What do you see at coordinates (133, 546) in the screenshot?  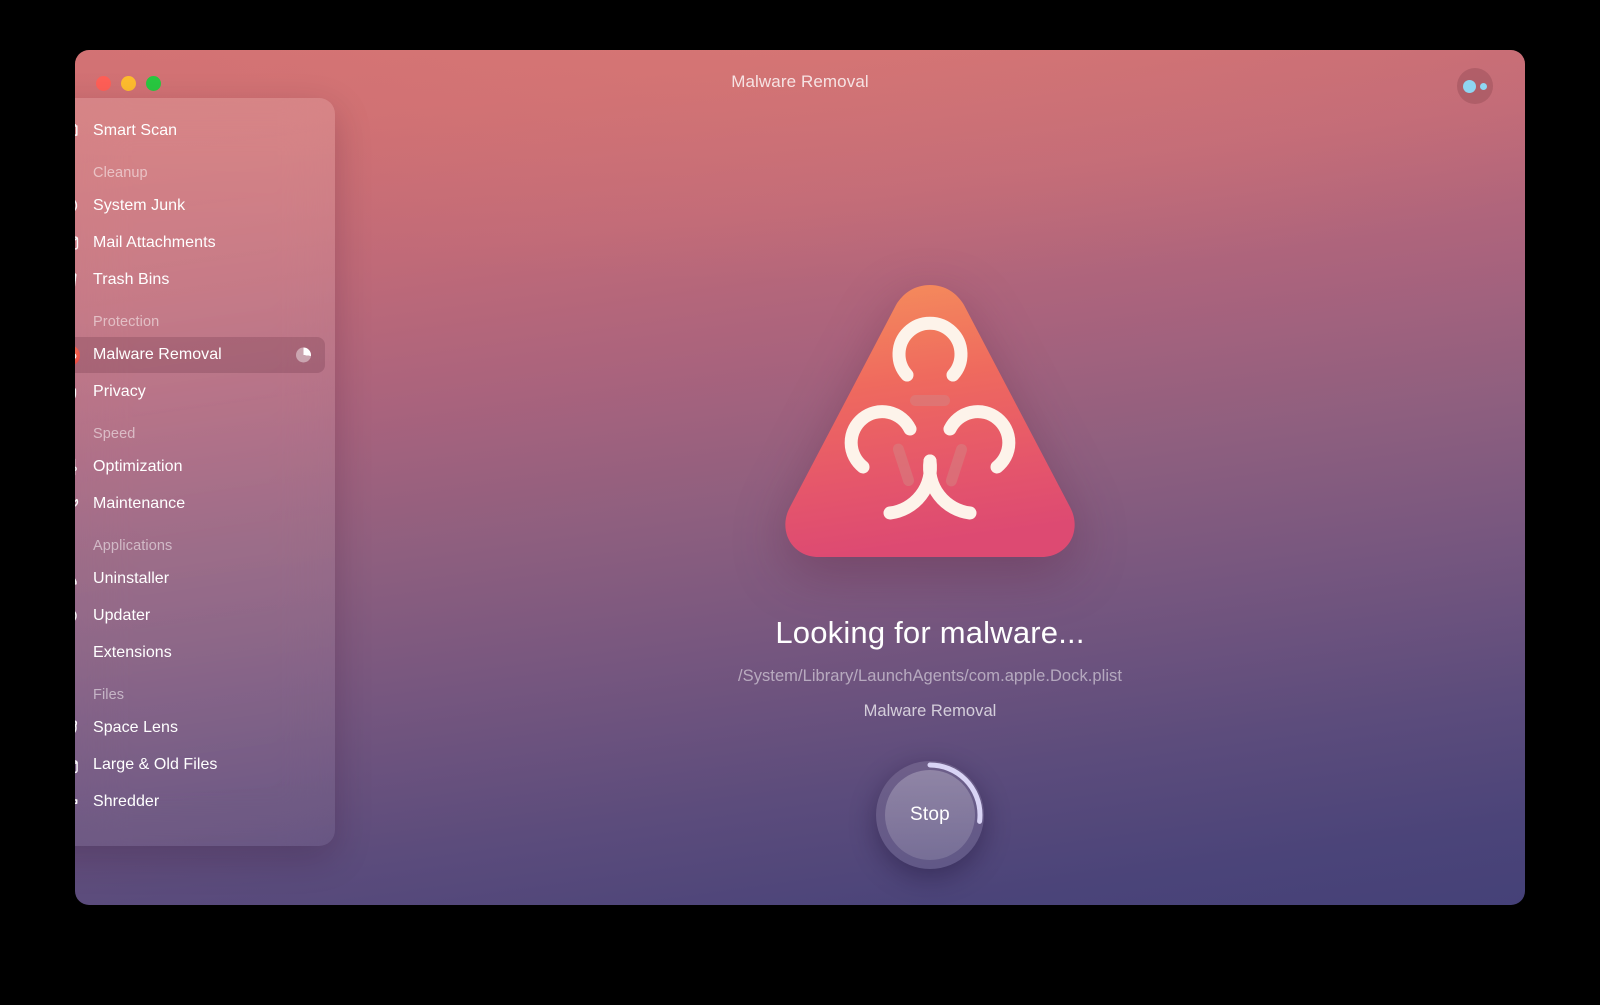 I see `sidebar-group-label-applications: Applications` at bounding box center [133, 546].